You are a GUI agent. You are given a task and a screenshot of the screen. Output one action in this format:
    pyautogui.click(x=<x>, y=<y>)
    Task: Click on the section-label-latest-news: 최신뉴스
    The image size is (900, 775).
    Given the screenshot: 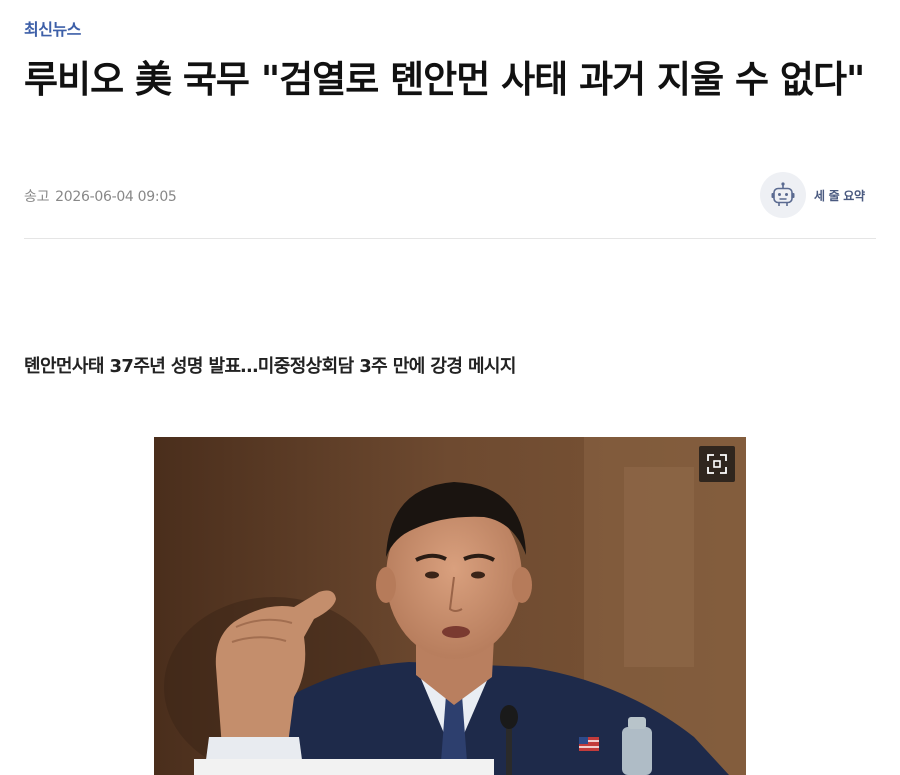 What is the action you would take?
    pyautogui.click(x=52, y=28)
    